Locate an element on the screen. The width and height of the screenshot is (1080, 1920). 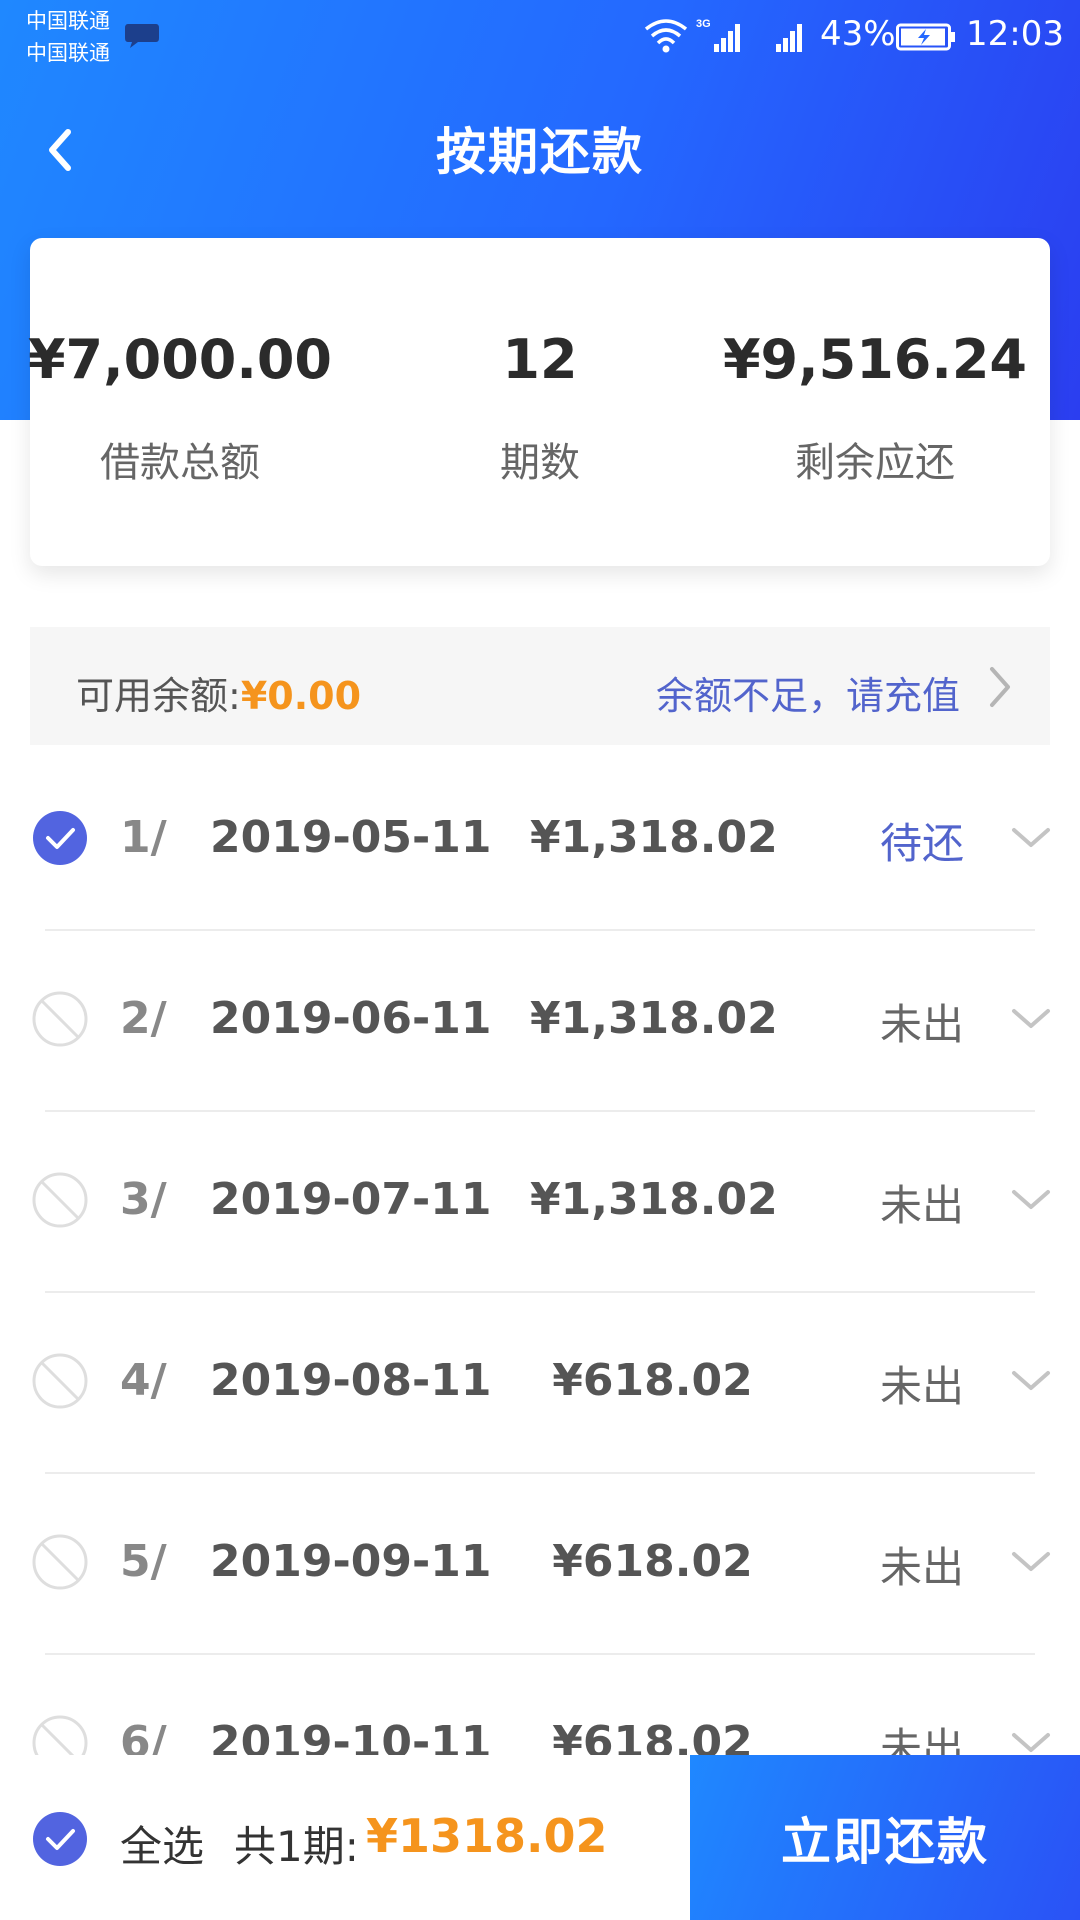
battery-icon is located at coordinates (925, 37).